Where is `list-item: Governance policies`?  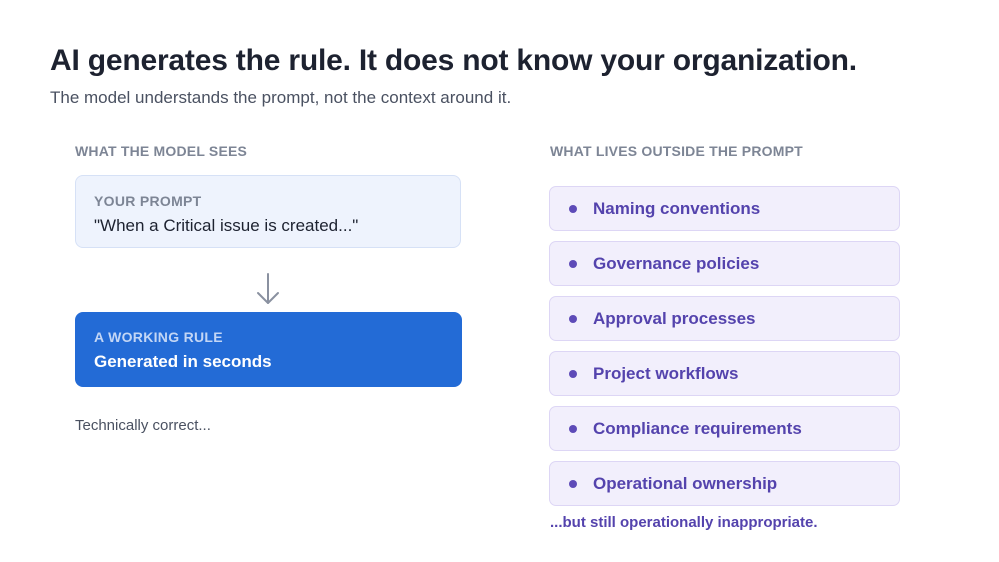
list-item: Governance policies is located at coordinates (724, 263).